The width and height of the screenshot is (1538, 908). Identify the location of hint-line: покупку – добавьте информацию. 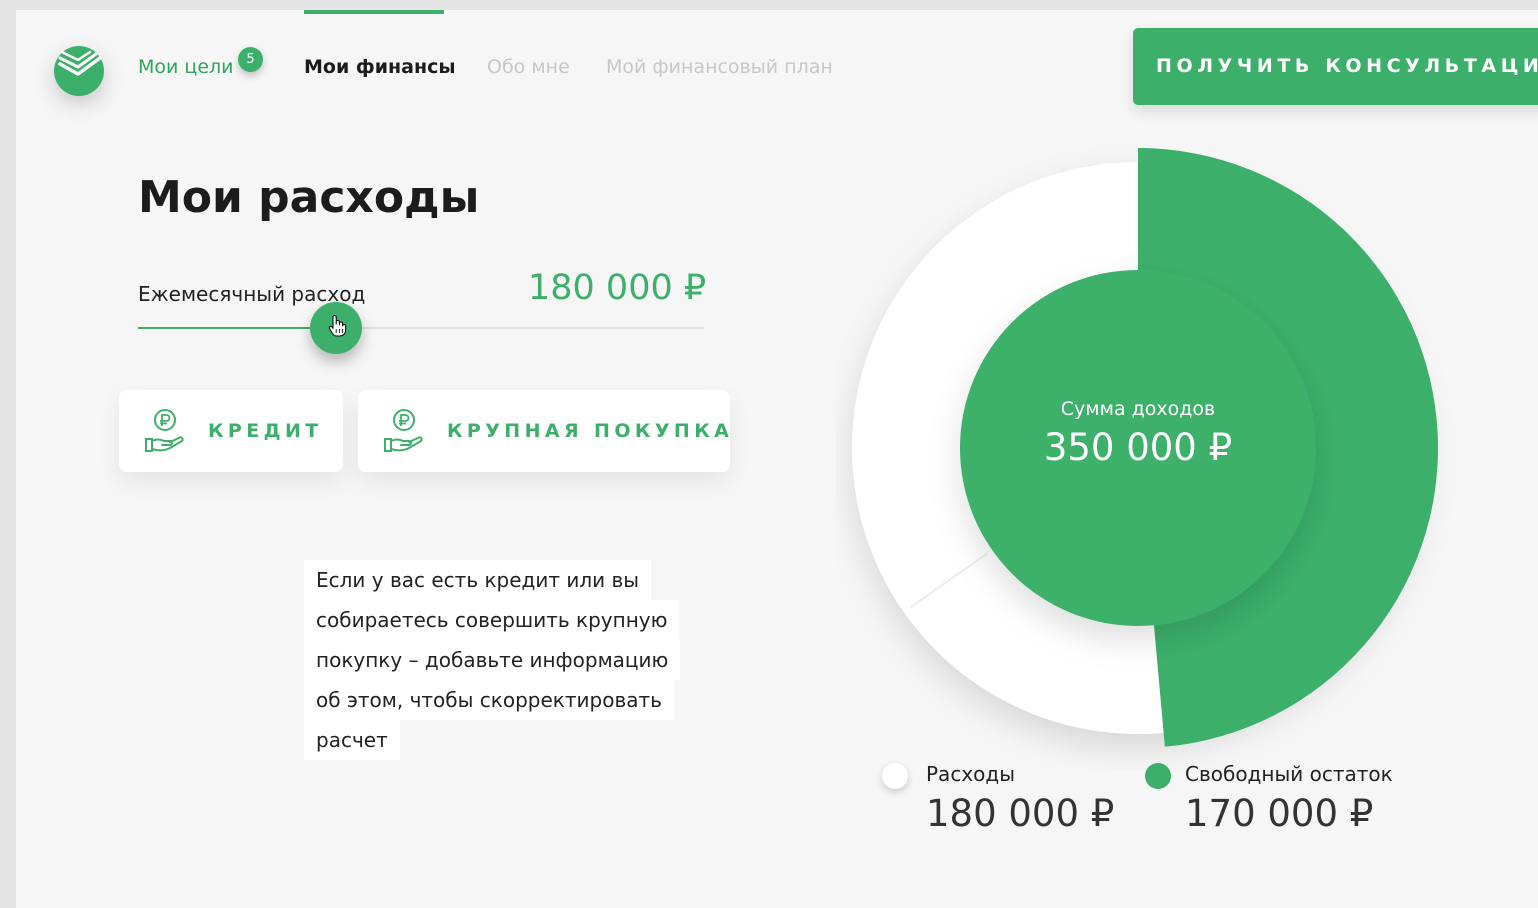
(492, 660).